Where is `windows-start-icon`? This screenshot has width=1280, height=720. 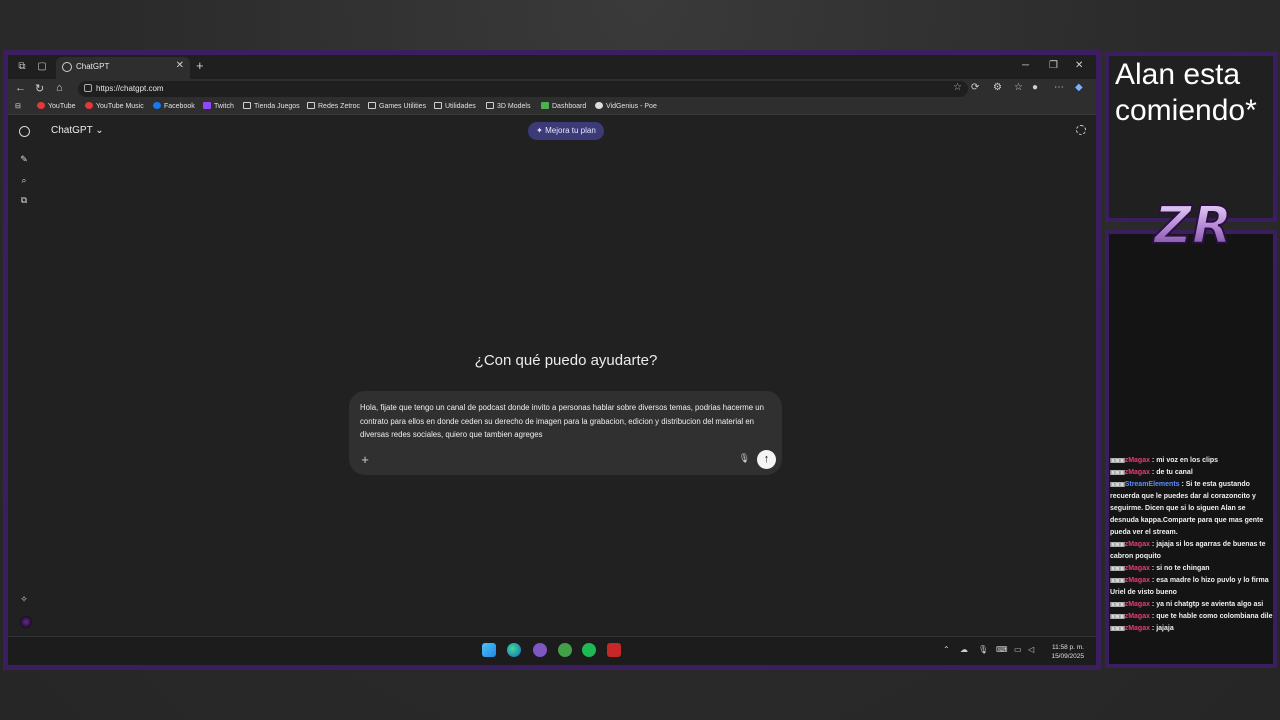 windows-start-icon is located at coordinates (489, 650).